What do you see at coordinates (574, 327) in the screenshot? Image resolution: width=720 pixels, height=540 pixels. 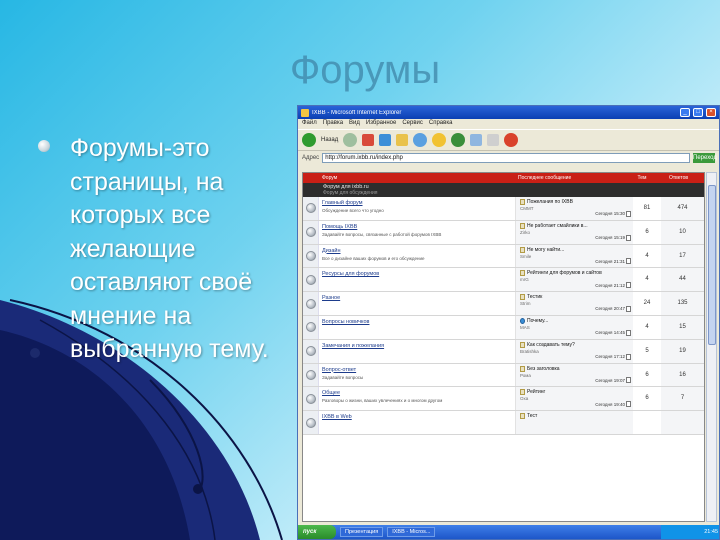 I see `last-post-cell: Почему... MAS Сегодня 14:45` at bounding box center [574, 327].